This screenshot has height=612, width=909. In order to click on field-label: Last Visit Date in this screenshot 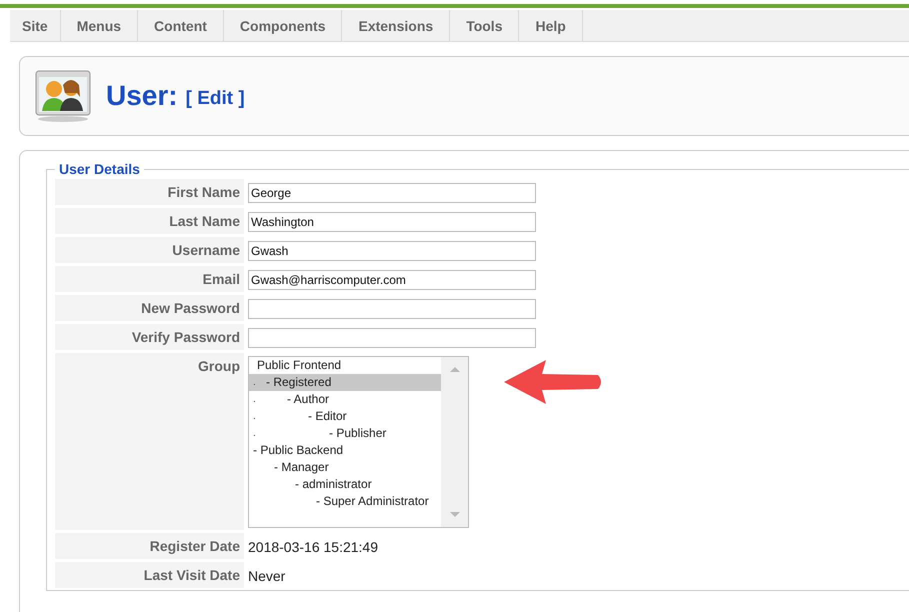, I will do `click(149, 575)`.